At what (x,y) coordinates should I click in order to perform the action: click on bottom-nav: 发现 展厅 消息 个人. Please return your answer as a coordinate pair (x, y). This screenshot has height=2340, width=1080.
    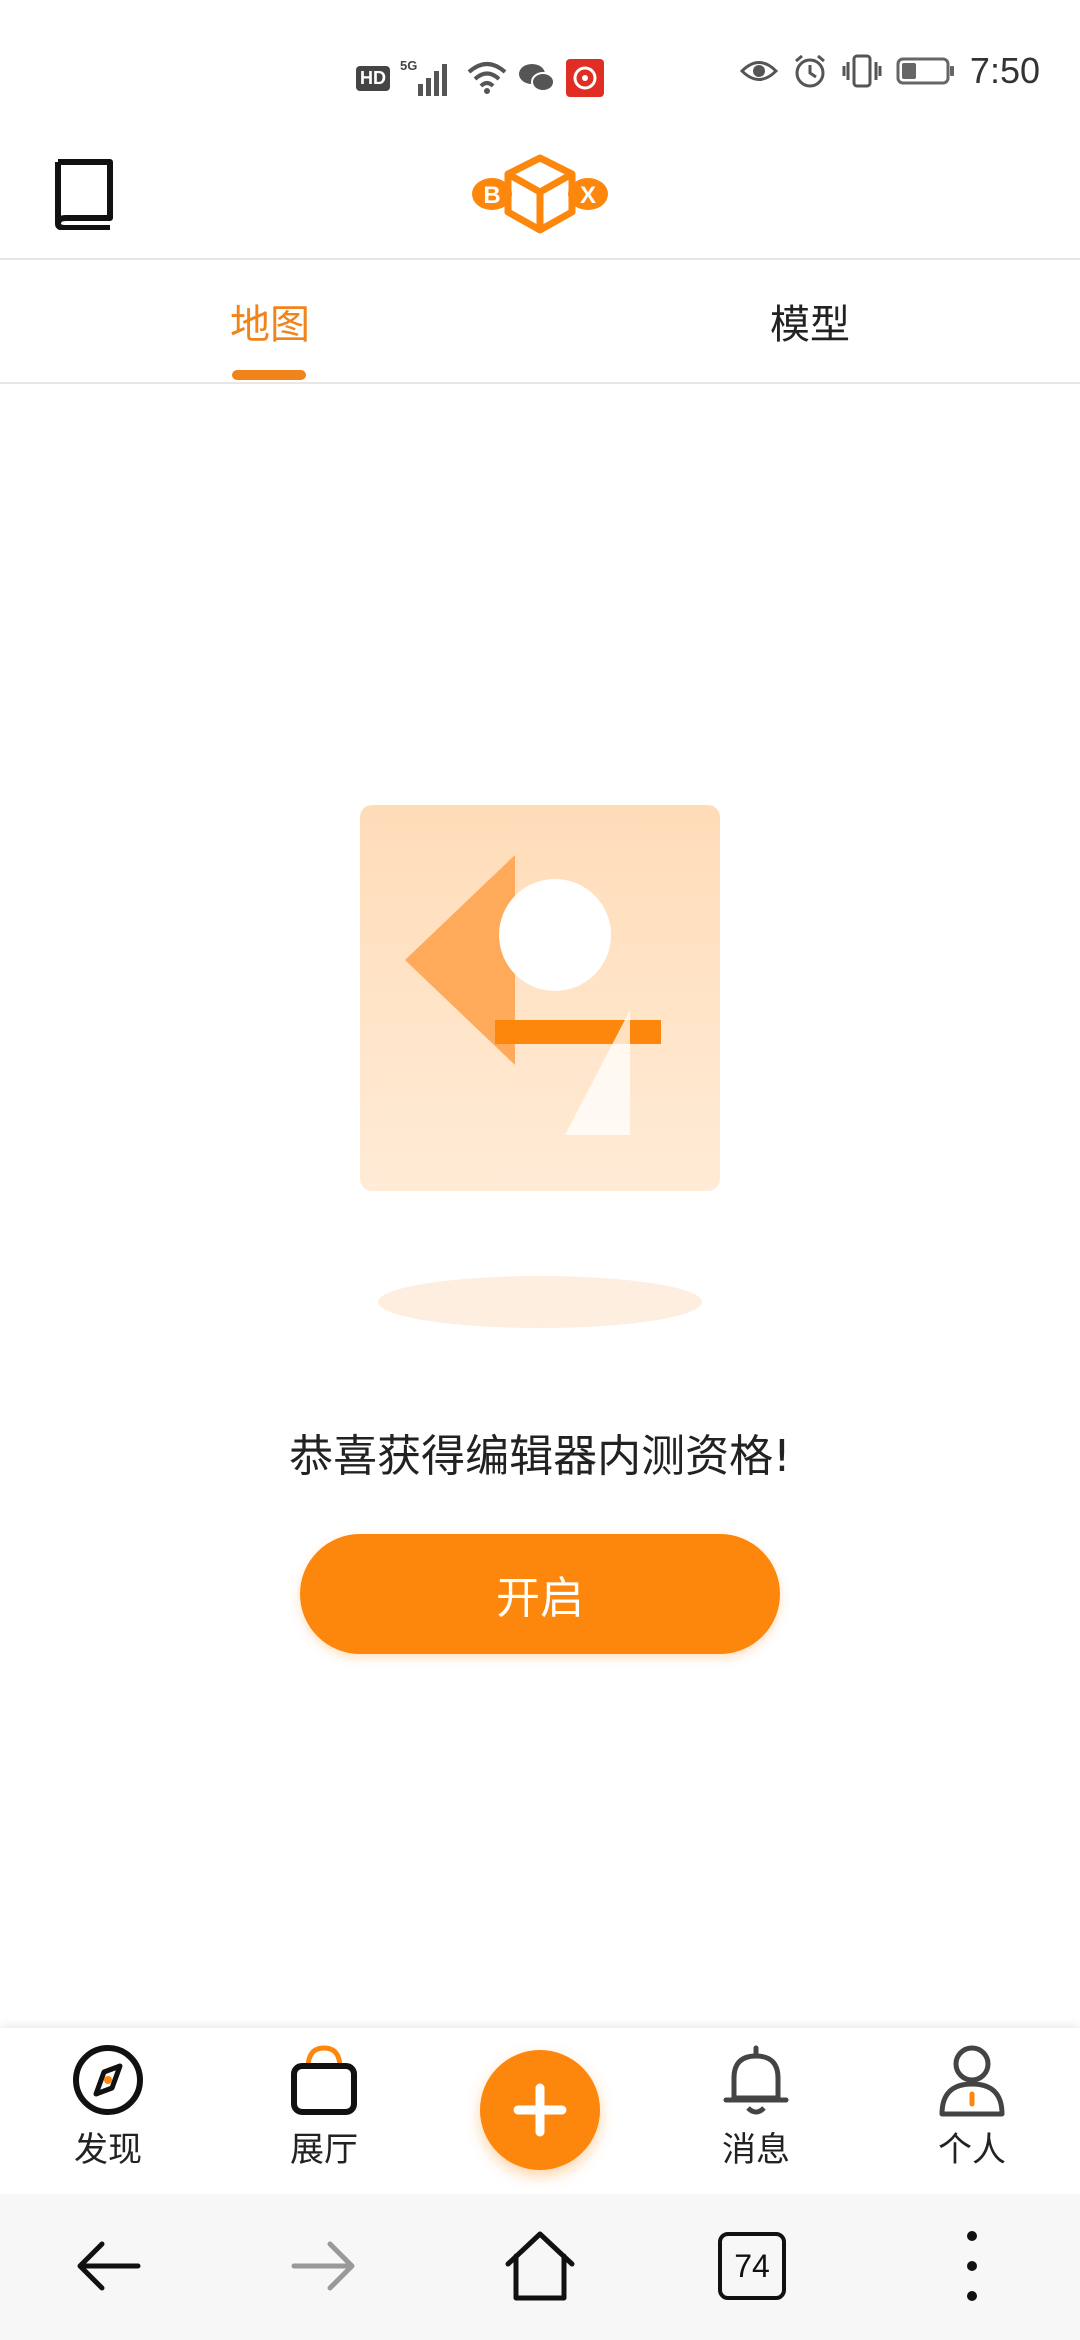
    Looking at the image, I should click on (540, 2111).